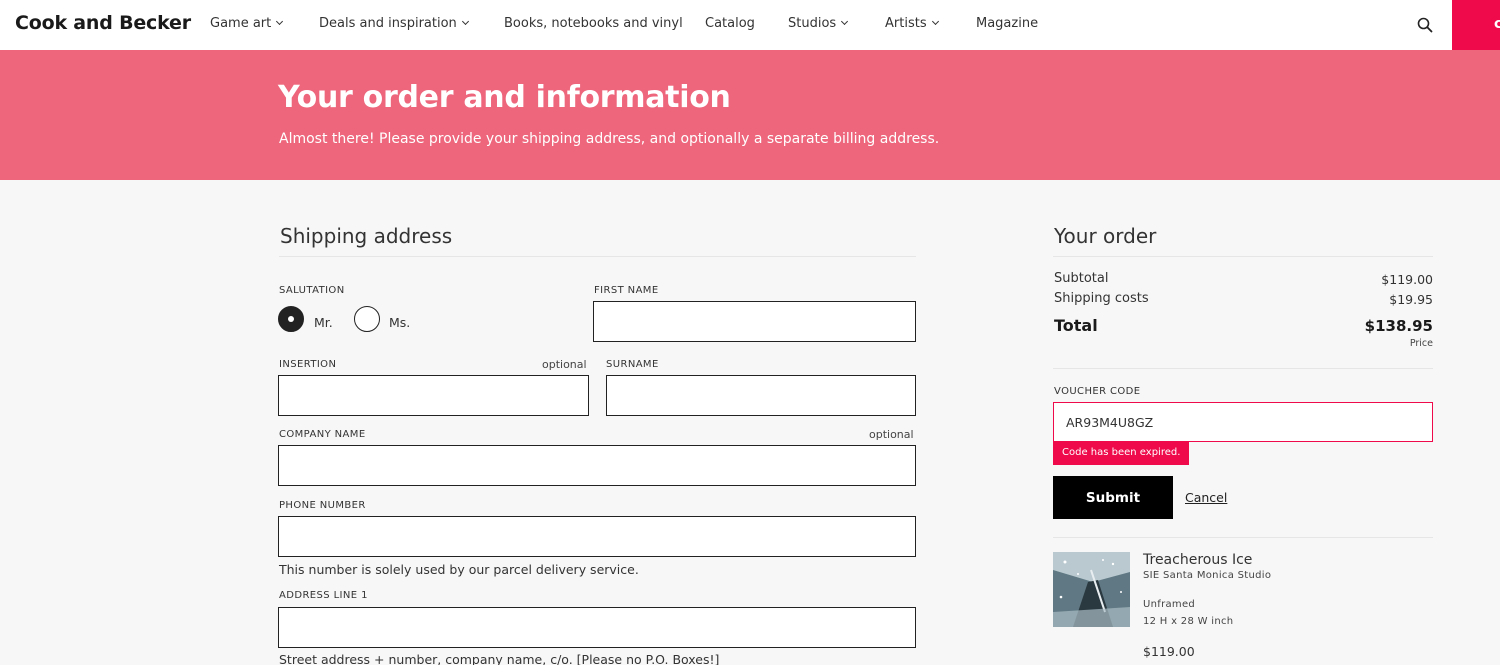  What do you see at coordinates (906, 23) in the screenshot?
I see `nav-item-label: Artists` at bounding box center [906, 23].